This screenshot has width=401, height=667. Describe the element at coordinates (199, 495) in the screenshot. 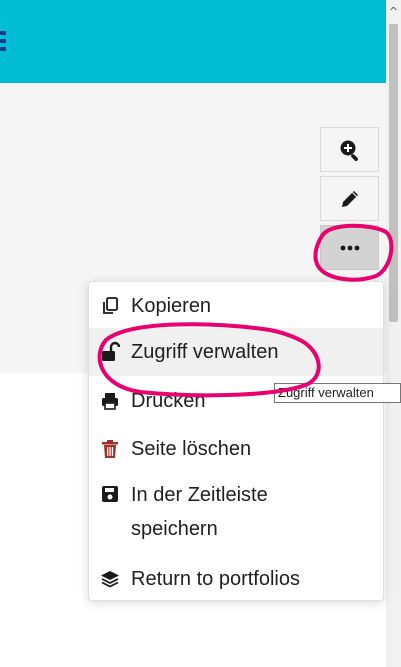

I see `menu-item-label-line1: In der Zeitleiste` at that location.